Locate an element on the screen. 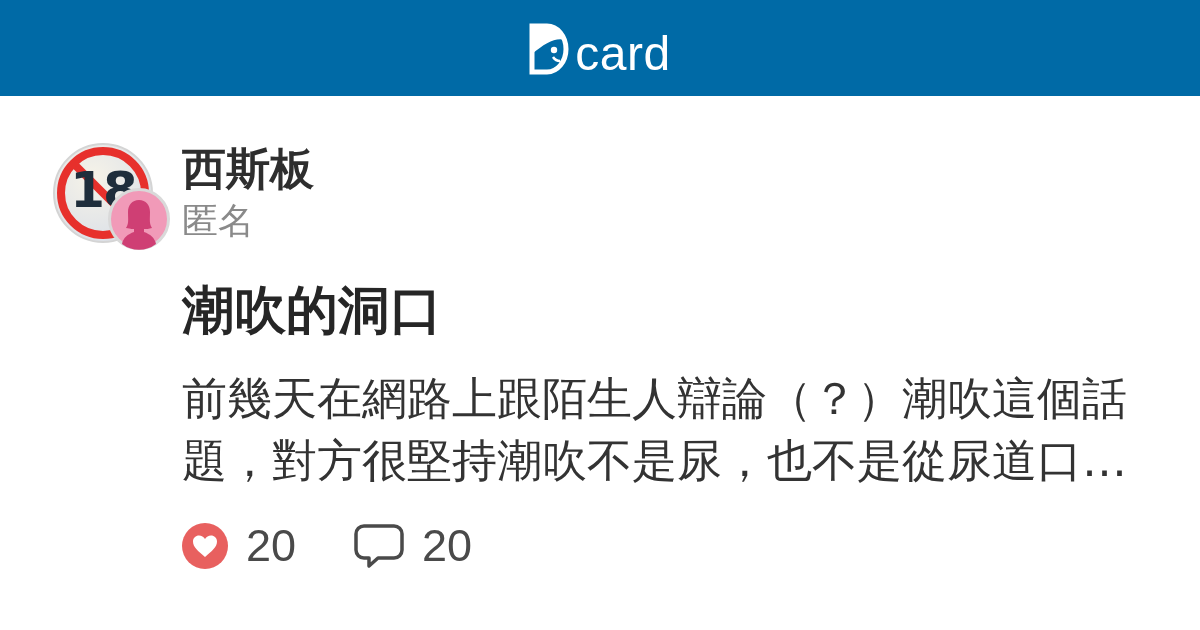  board-name: 西斯板 is located at coordinates (248, 169).